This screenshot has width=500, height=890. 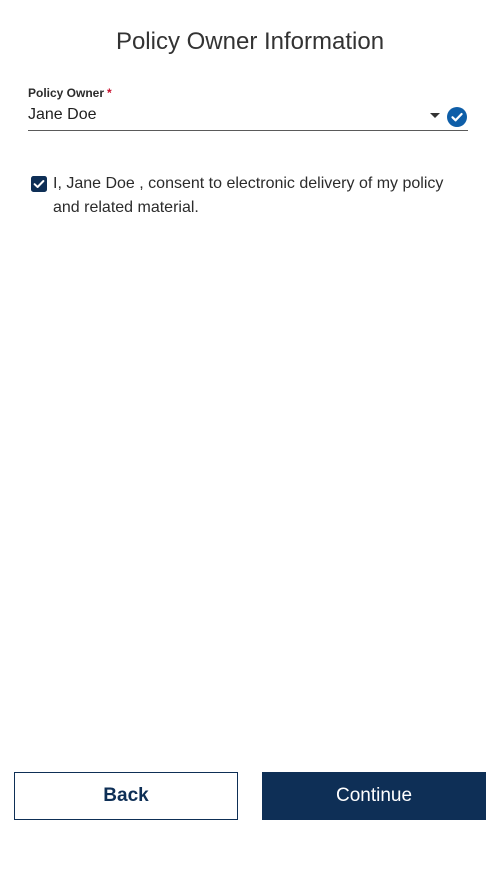 What do you see at coordinates (374, 796) in the screenshot?
I see `continue-button: Continue` at bounding box center [374, 796].